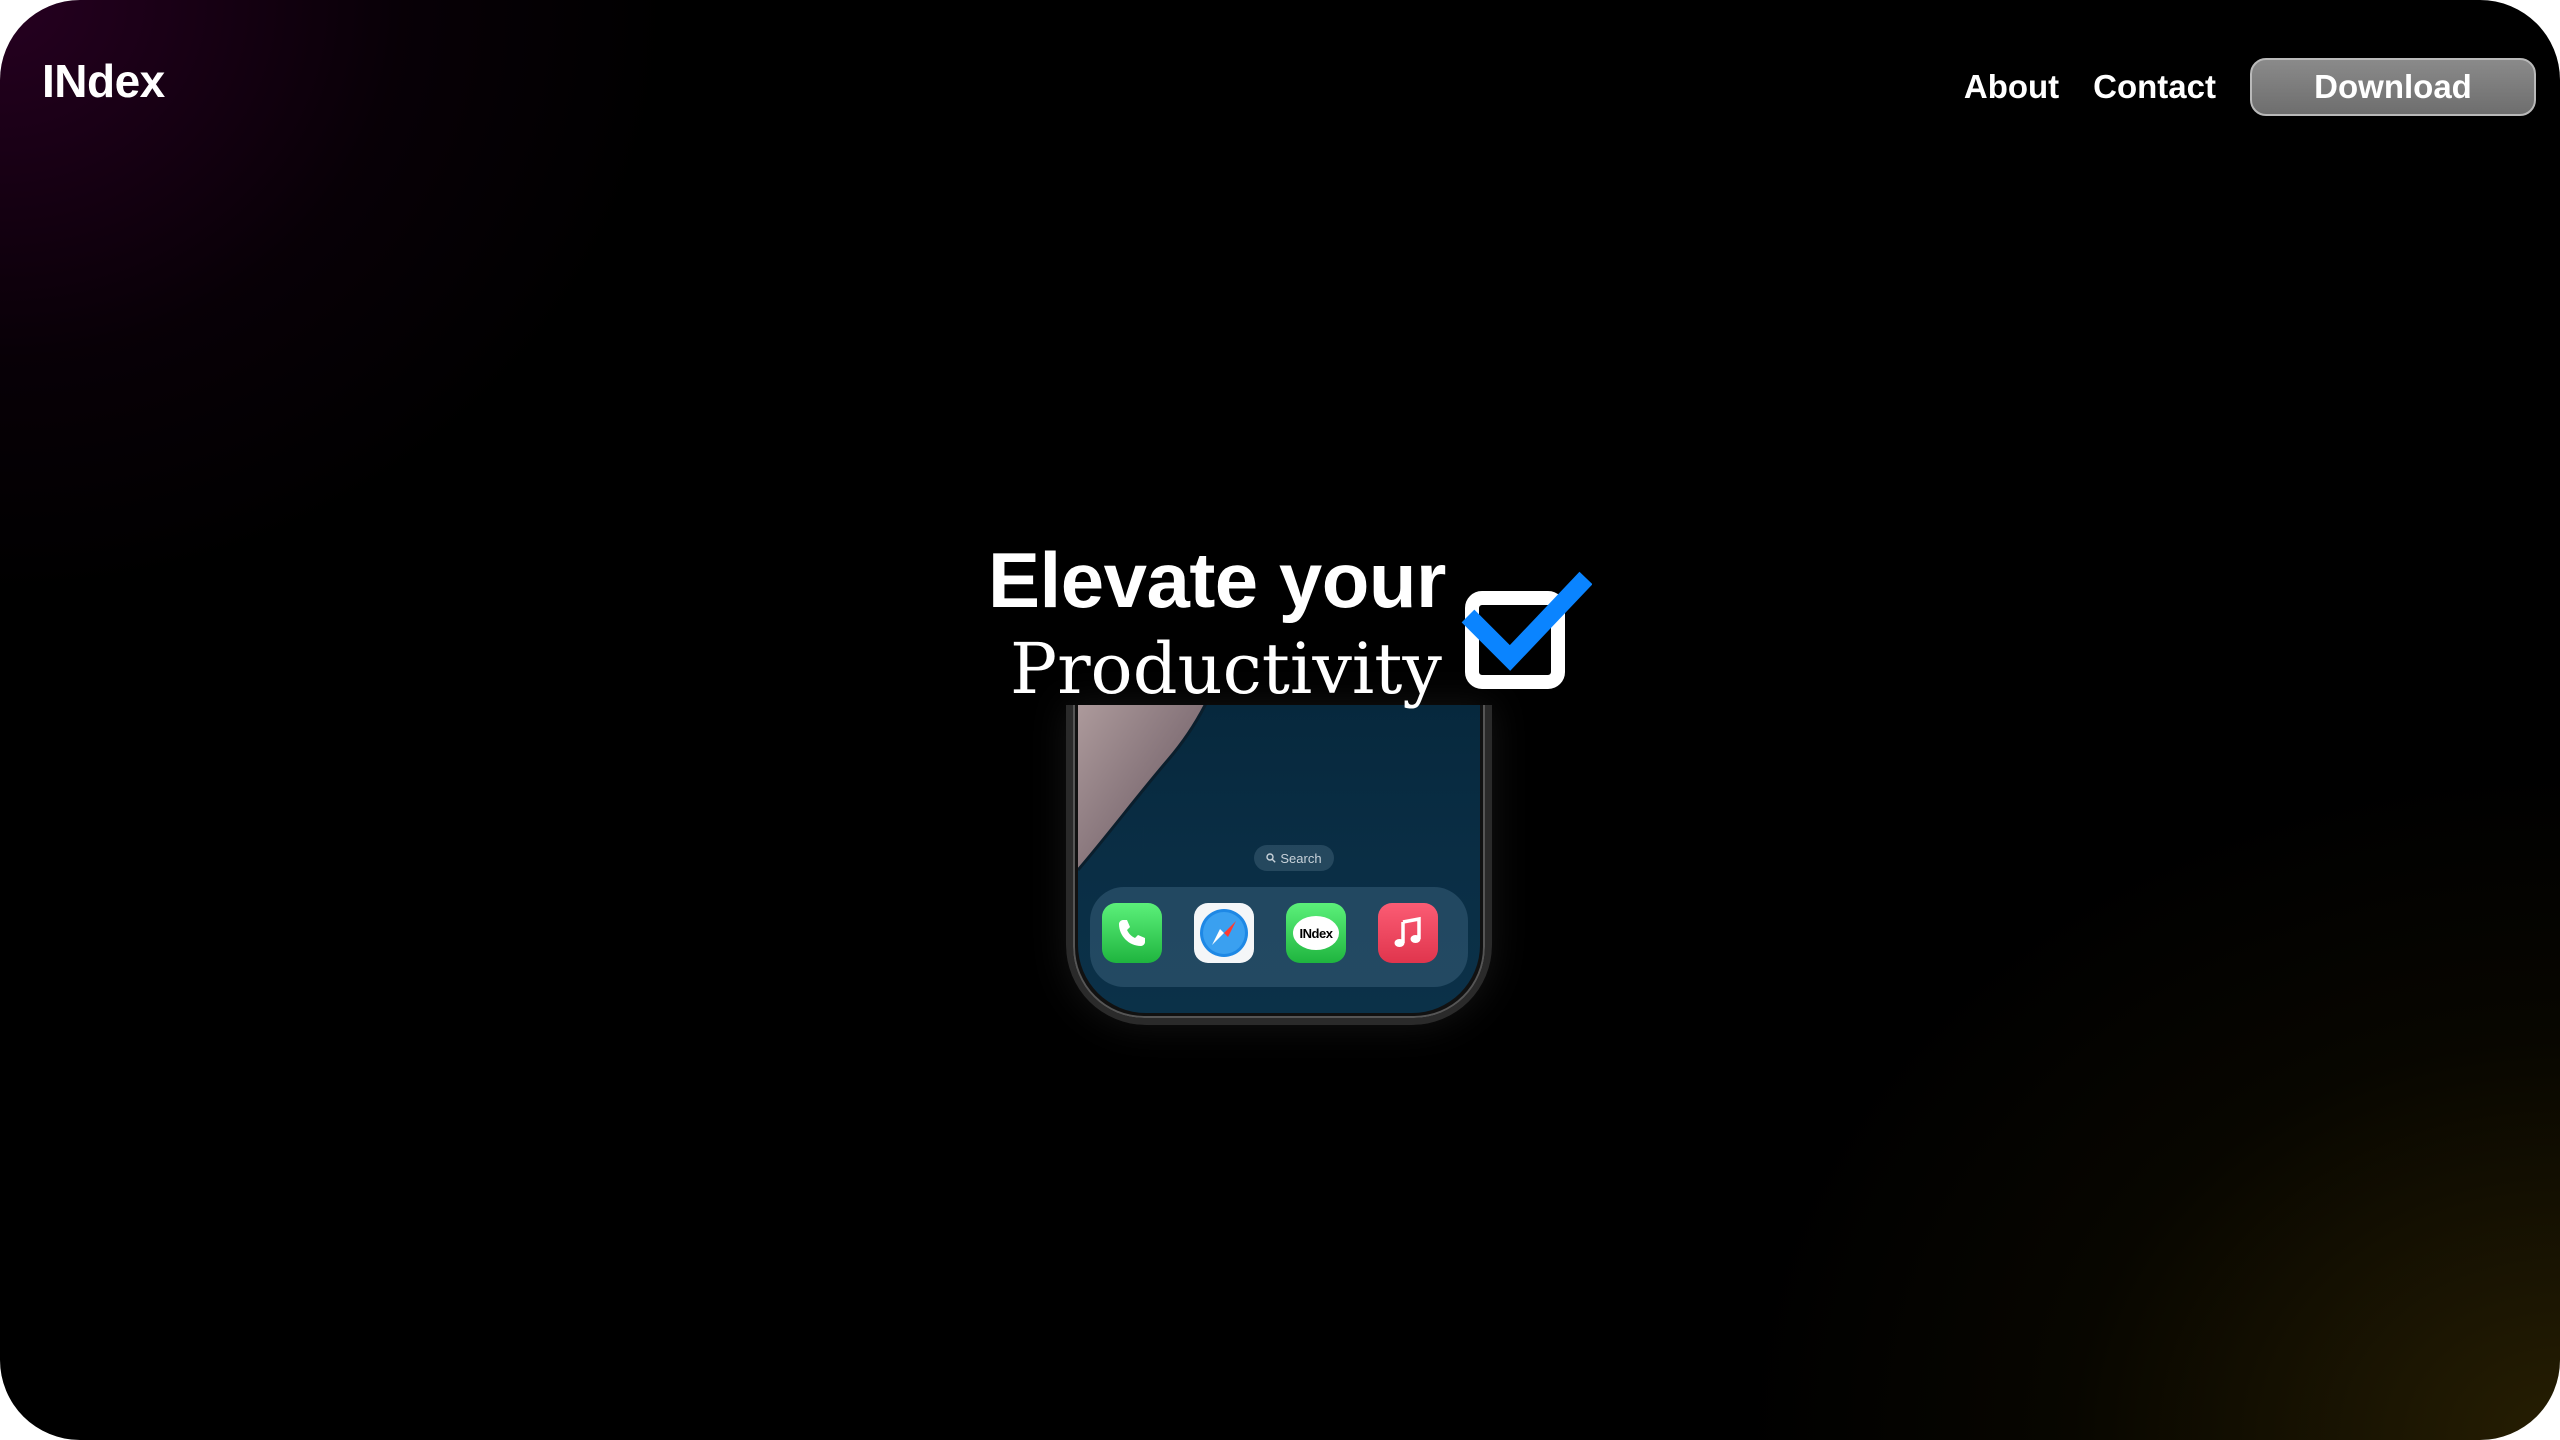  Describe the element at coordinates (1217, 580) in the screenshot. I see `hero-title: Elevate your` at that location.